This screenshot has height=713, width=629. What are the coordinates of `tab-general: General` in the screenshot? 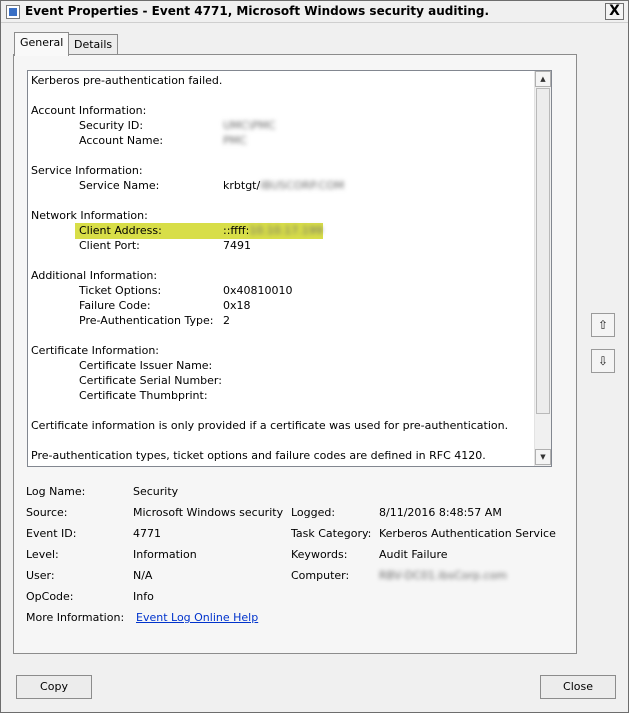 It's located at (42, 44).